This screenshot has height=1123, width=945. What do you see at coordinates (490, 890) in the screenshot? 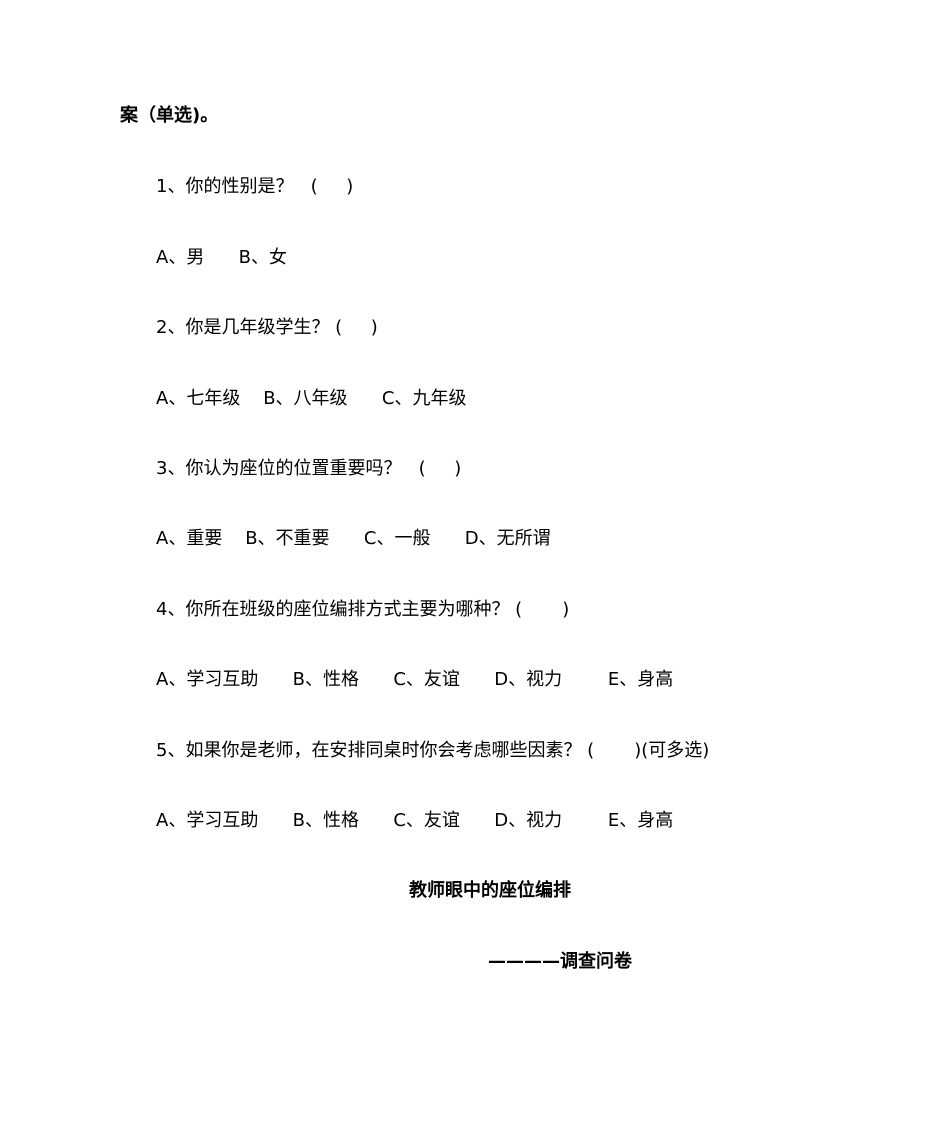
I see `section-title: 教师眼中的座位编排` at bounding box center [490, 890].